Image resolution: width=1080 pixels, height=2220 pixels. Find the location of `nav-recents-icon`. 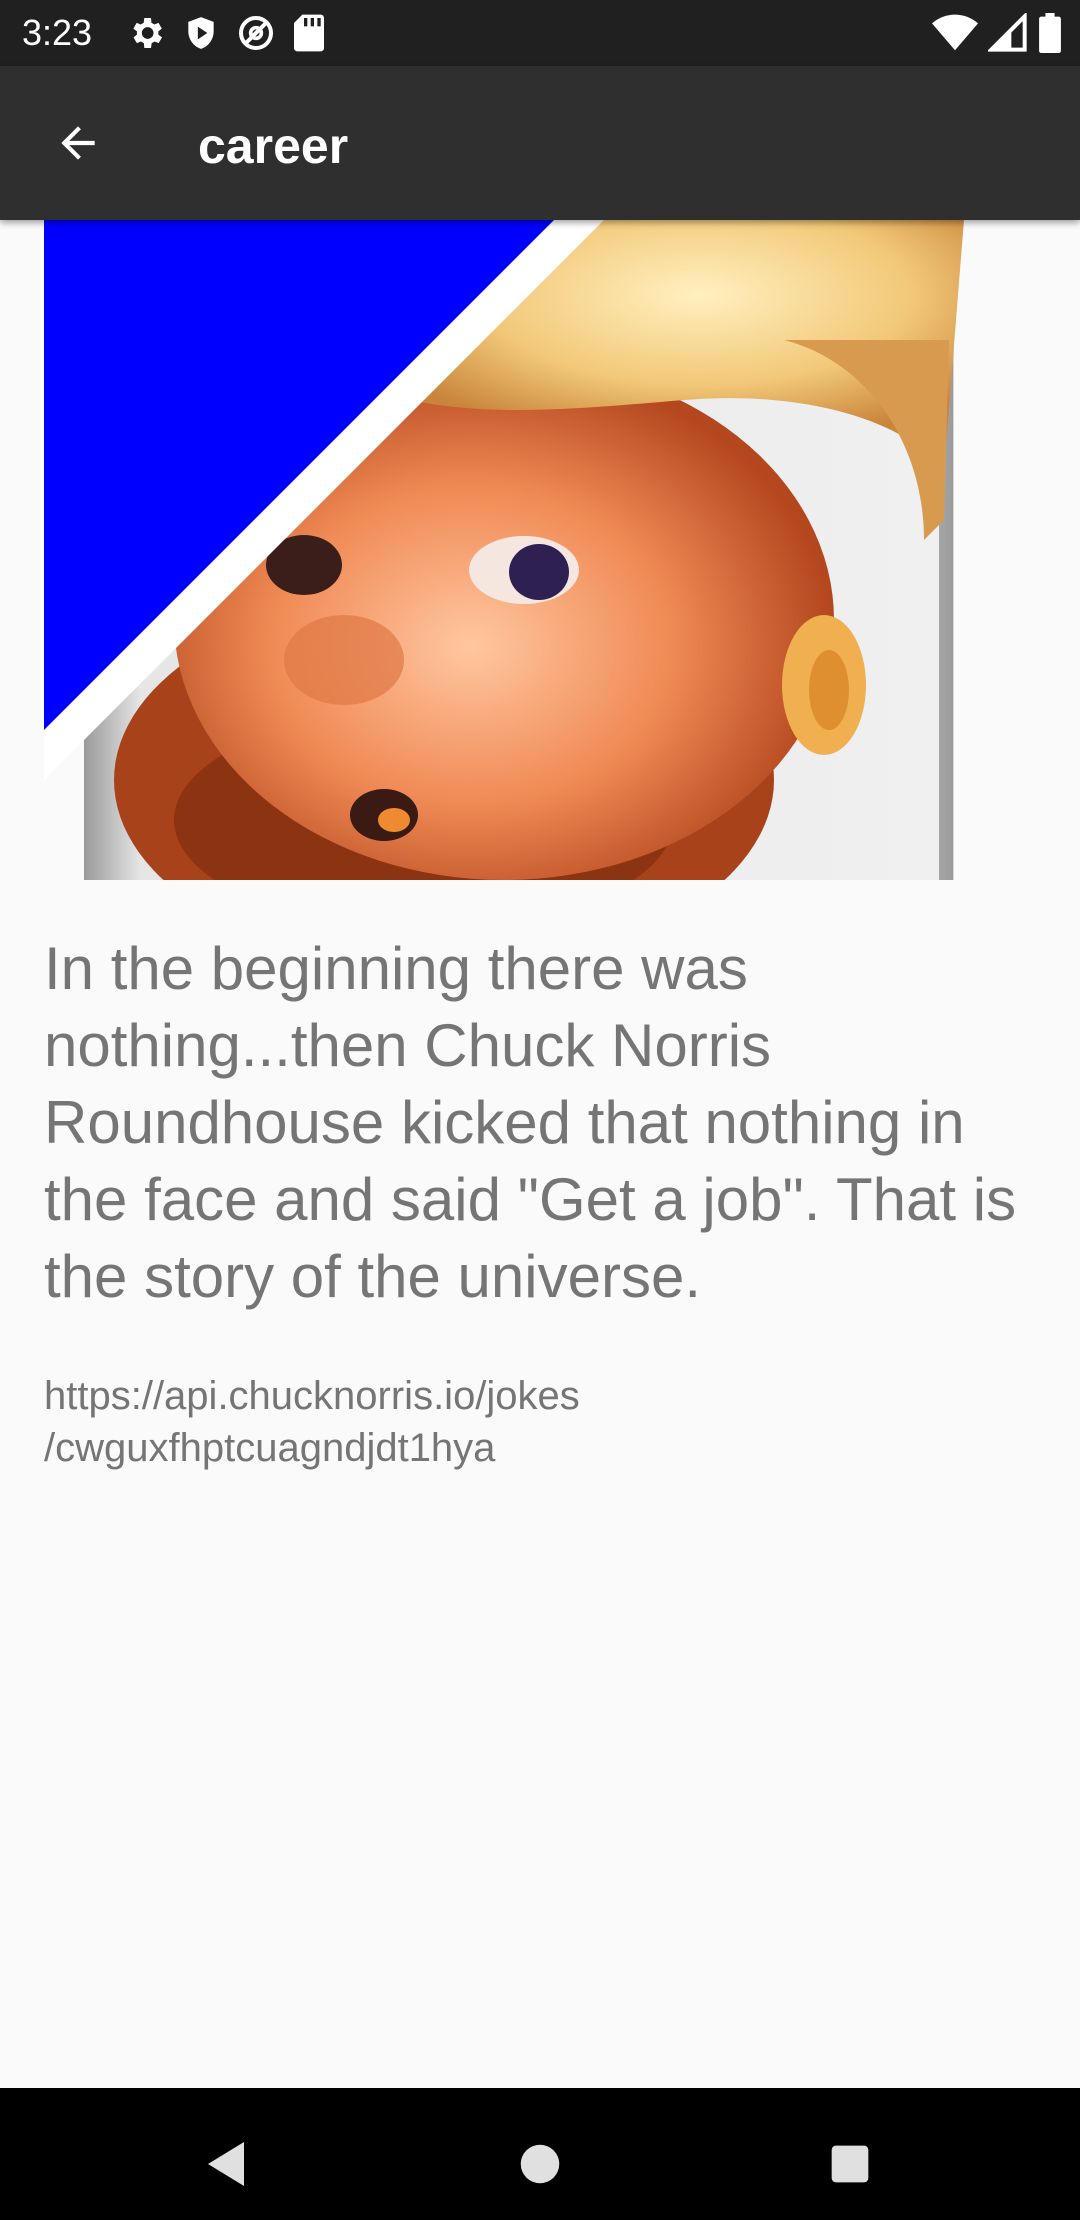

nav-recents-icon is located at coordinates (850, 2164).